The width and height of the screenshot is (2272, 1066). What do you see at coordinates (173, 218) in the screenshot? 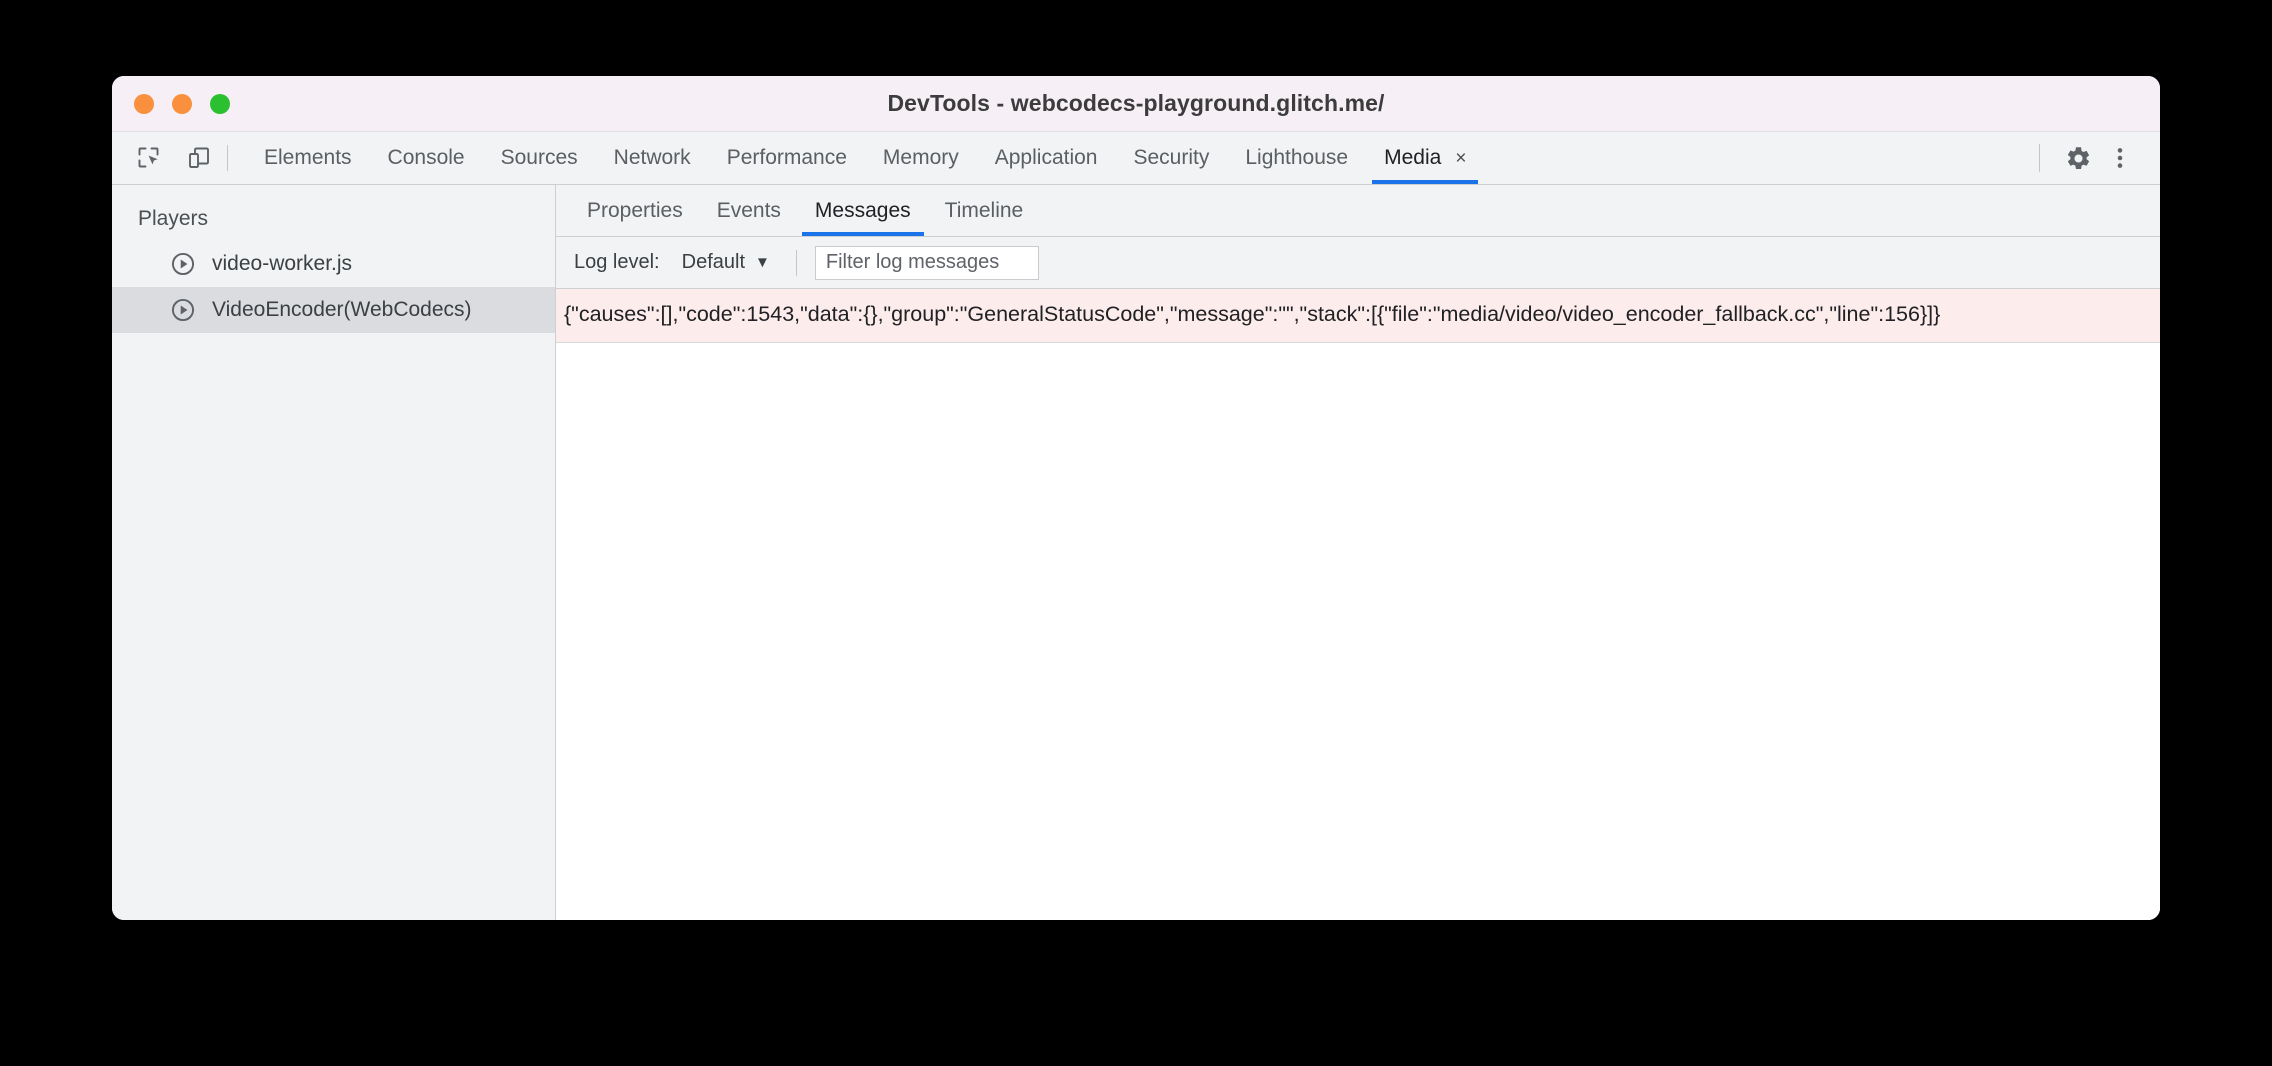
I see `sidebar-title: Players` at bounding box center [173, 218].